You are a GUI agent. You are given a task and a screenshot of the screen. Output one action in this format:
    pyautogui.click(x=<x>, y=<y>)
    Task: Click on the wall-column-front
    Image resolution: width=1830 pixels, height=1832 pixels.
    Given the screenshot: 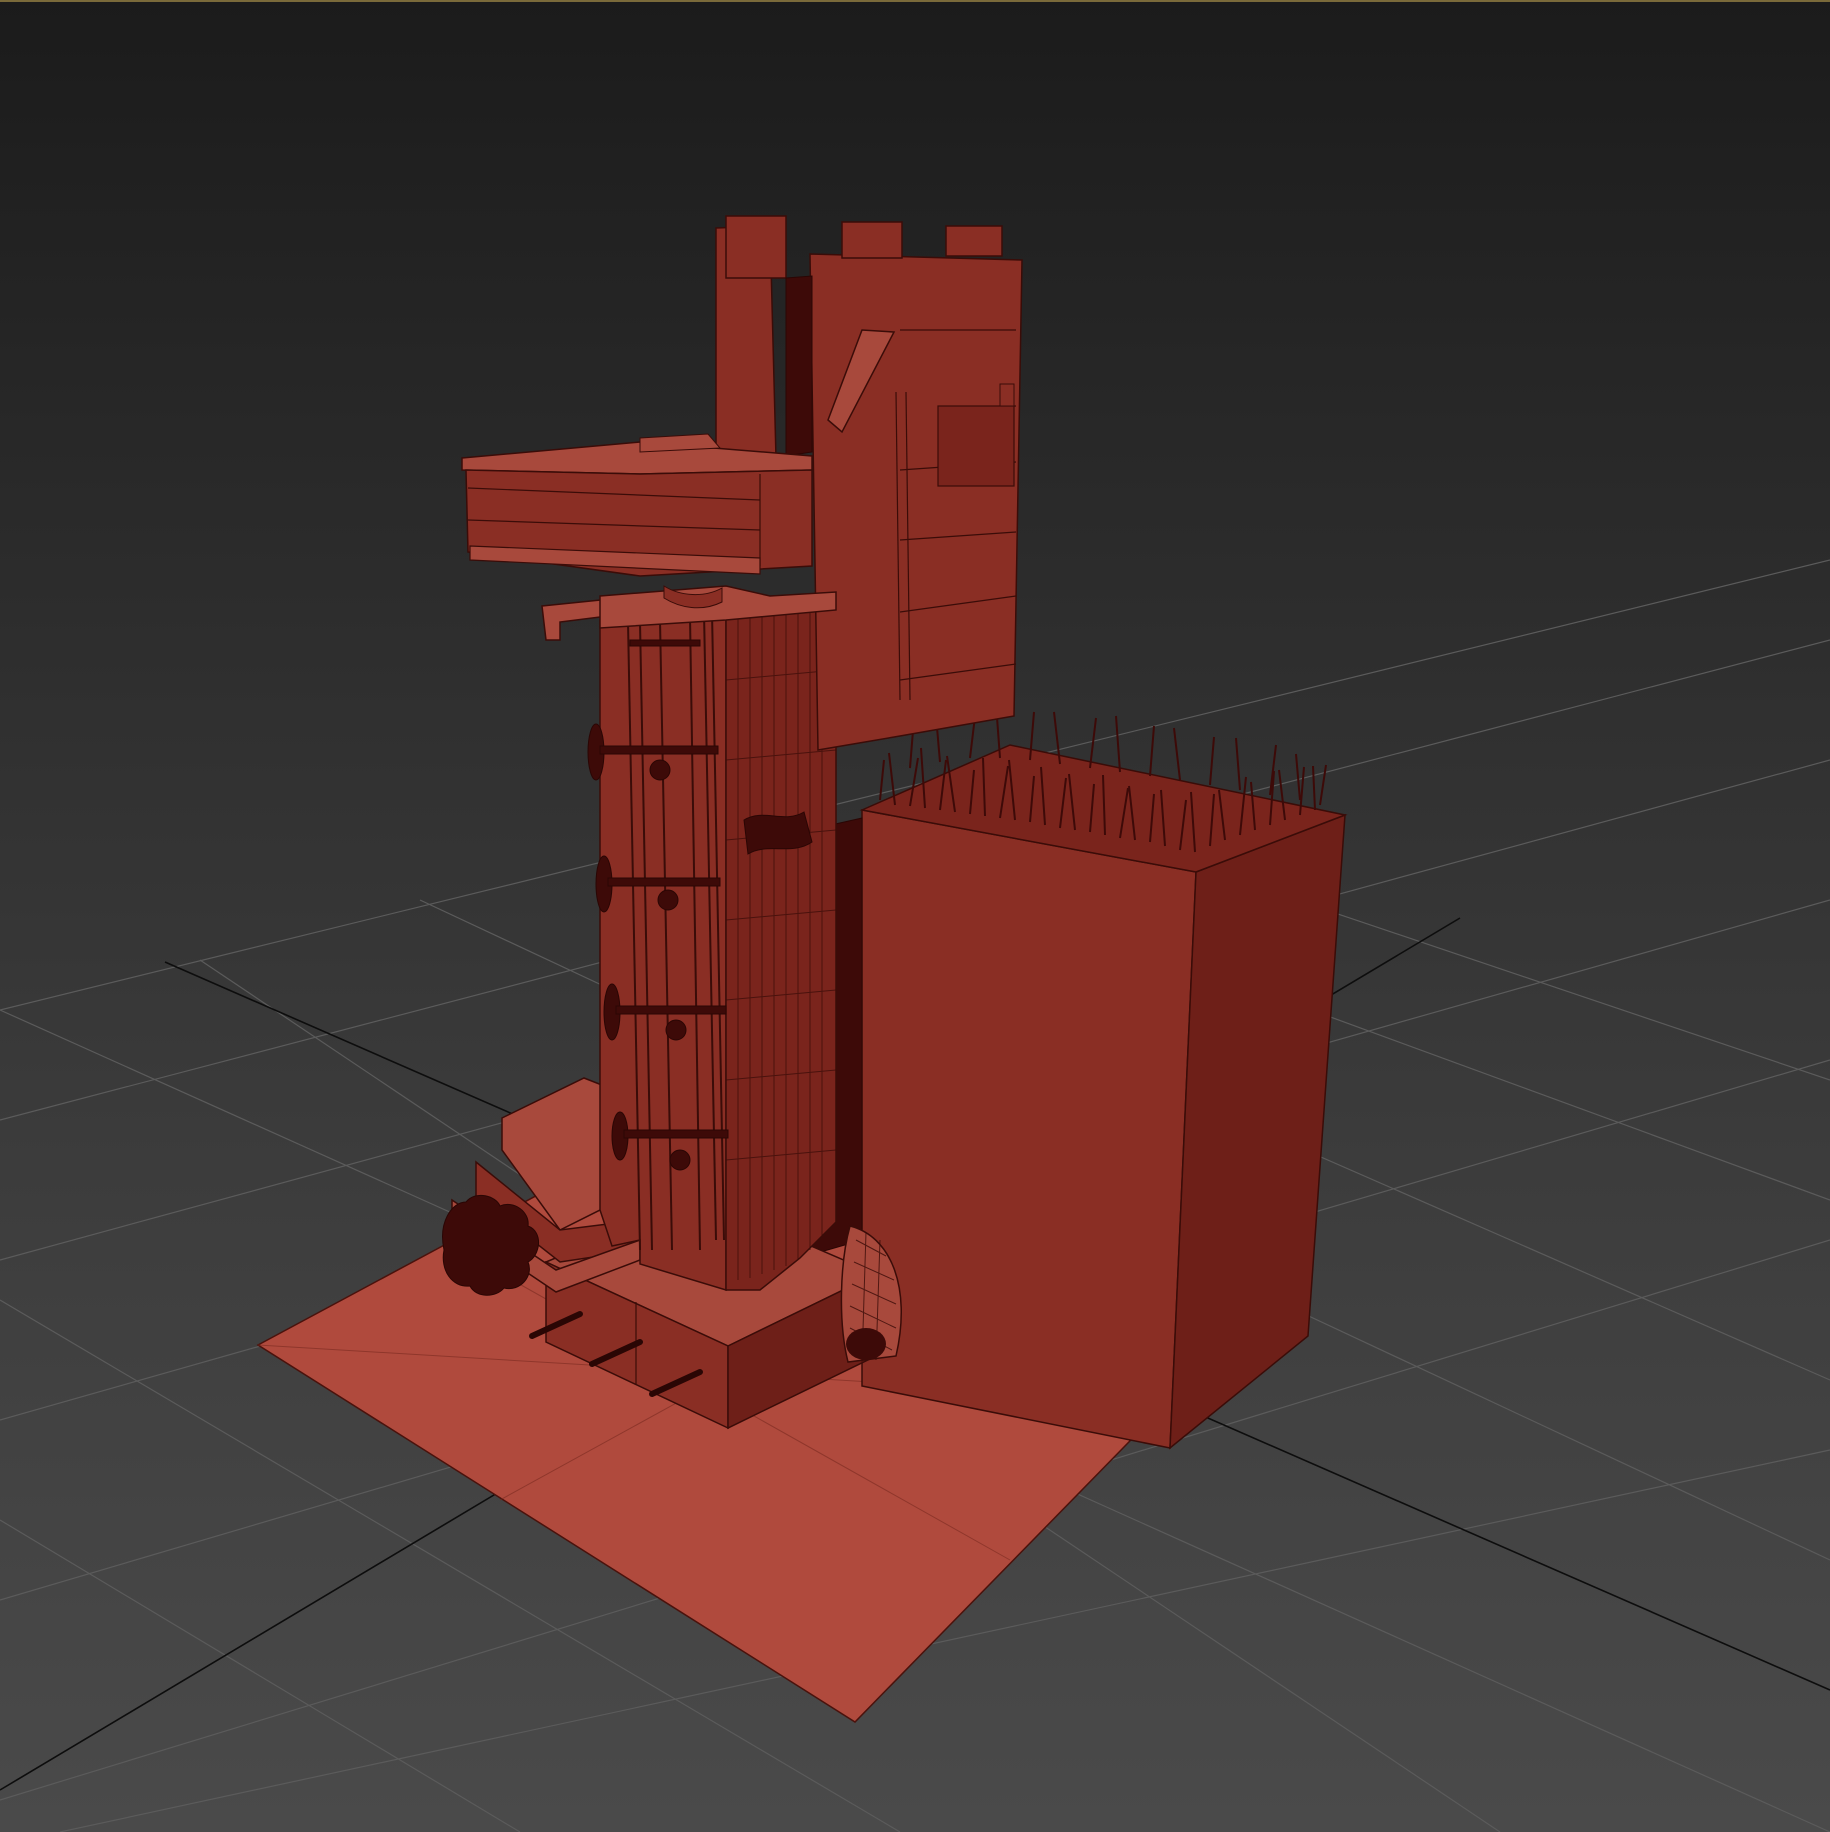 What is the action you would take?
    pyautogui.click(x=663, y=950)
    